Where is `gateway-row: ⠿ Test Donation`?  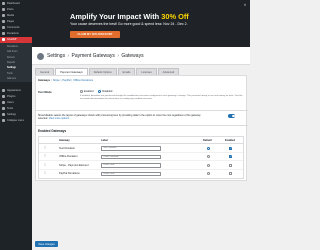 gateway-row: ⠿ Test Donation is located at coordinates (141, 148).